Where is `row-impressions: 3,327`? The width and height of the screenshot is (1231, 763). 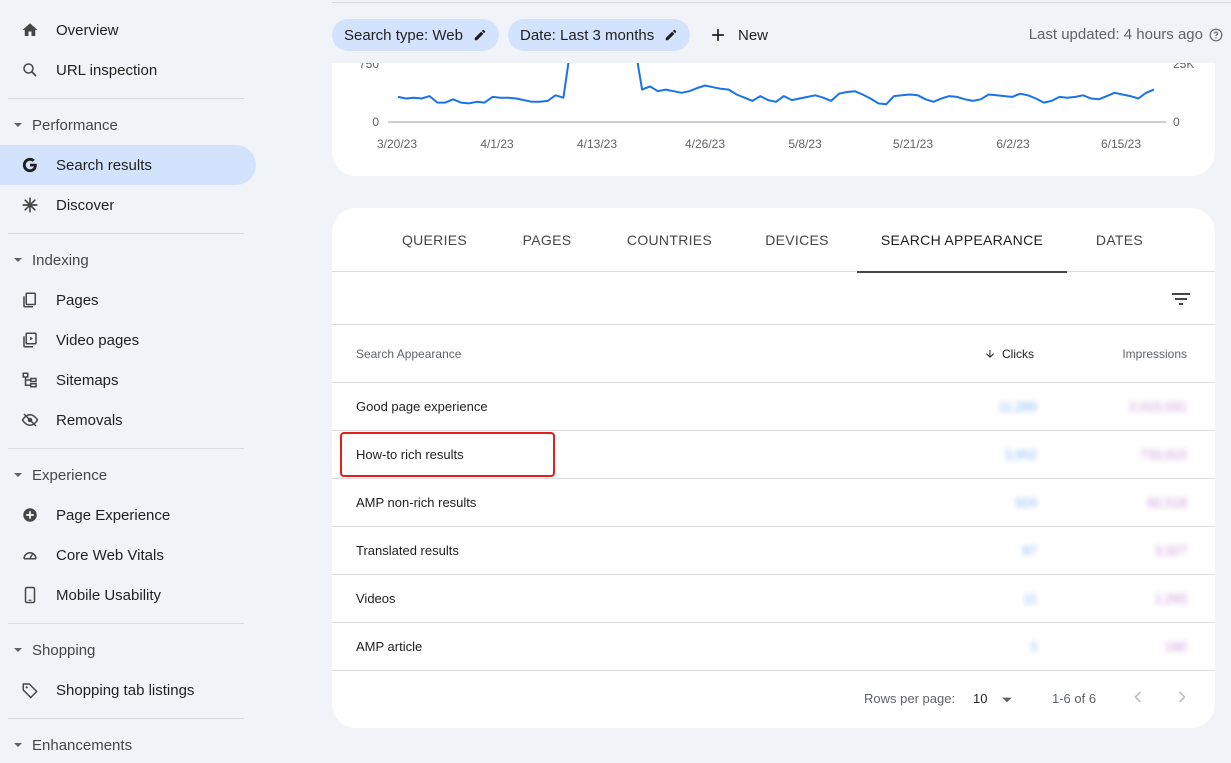
row-impressions: 3,327 is located at coordinates (1170, 550).